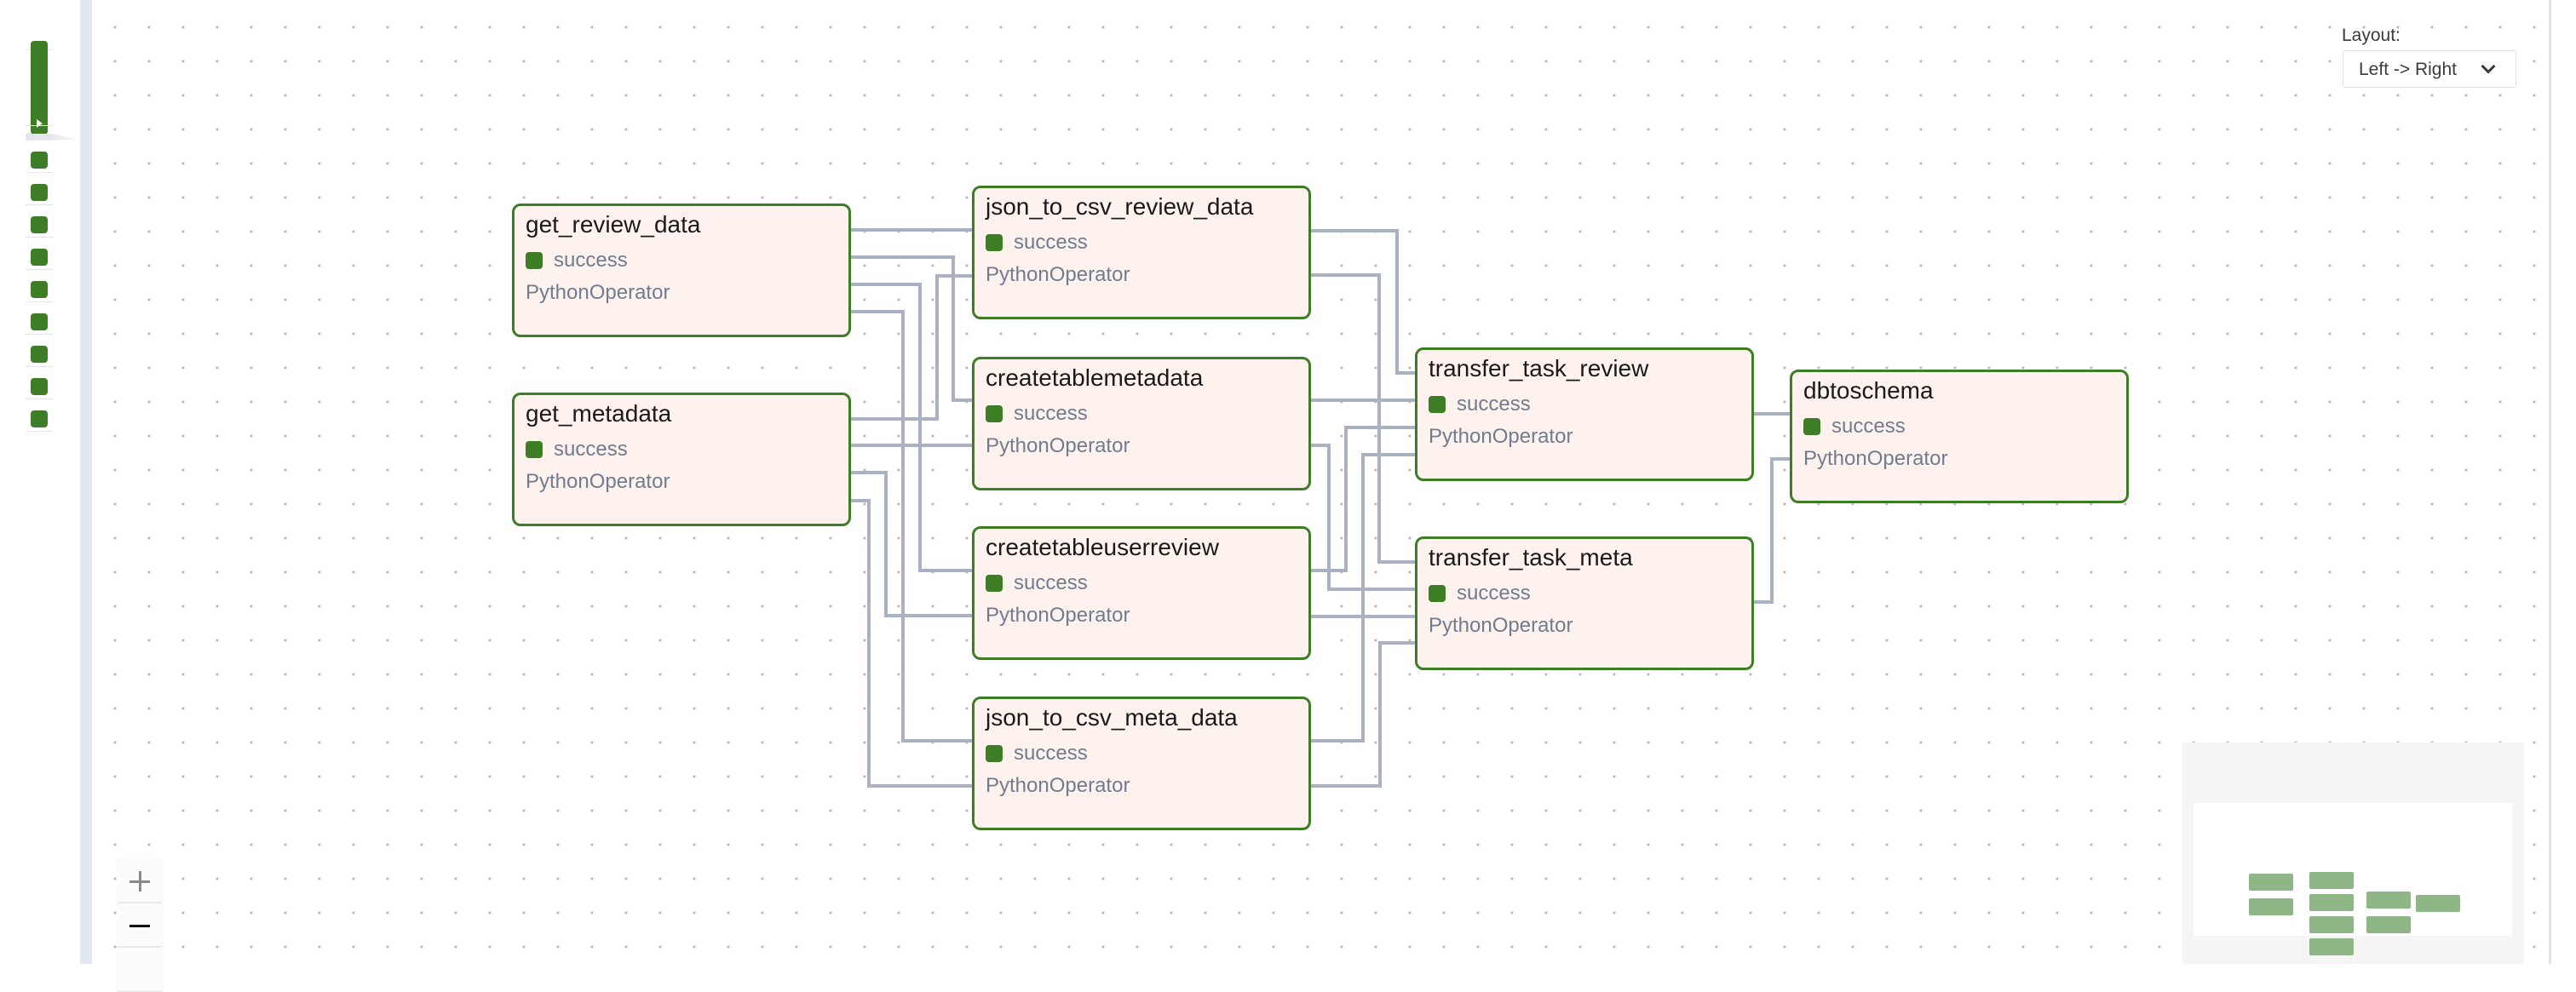 Image resolution: width=2576 pixels, height=992 pixels. I want to click on task-node-title: transfer_task_review, so click(1539, 368).